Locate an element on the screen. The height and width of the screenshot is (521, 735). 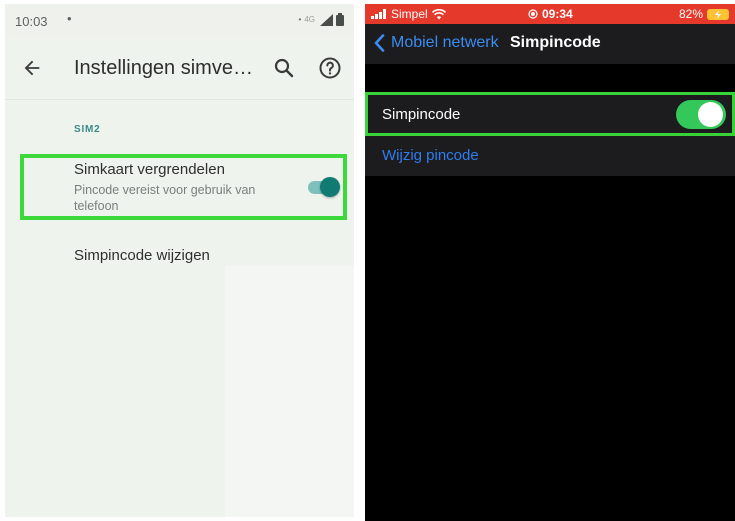
sim-lock-switch is located at coordinates (324, 187).